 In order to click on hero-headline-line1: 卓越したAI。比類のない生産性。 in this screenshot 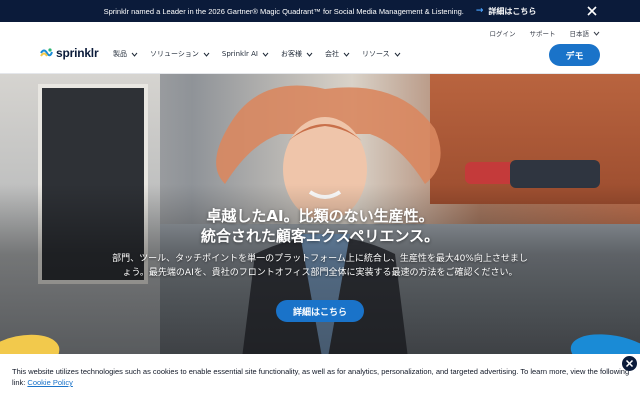, I will do `click(320, 216)`.